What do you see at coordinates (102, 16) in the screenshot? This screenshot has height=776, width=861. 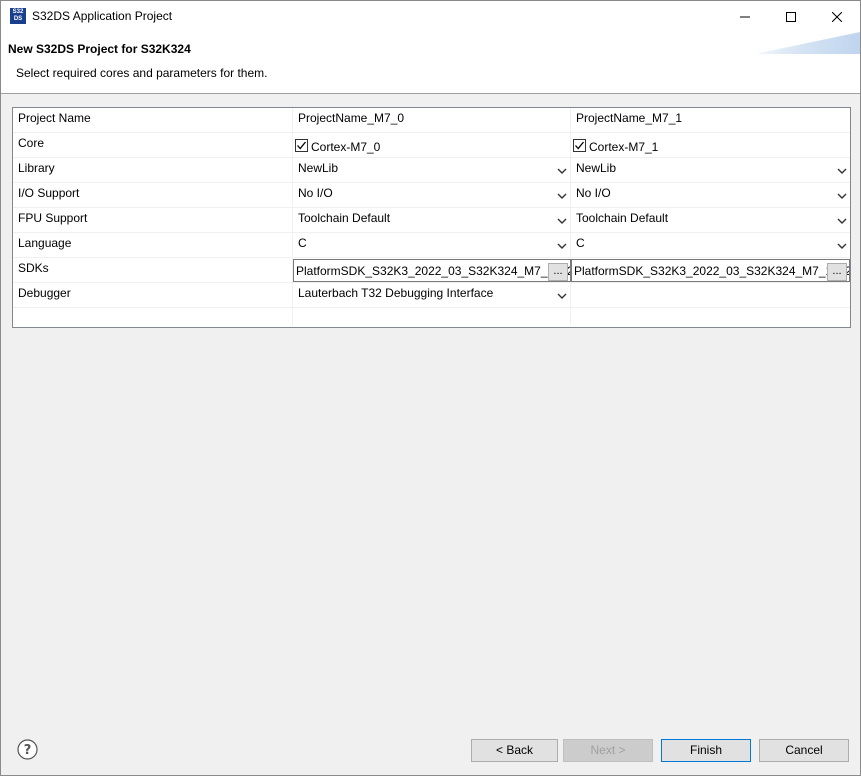 I see `window-title: S32DS Application Project` at bounding box center [102, 16].